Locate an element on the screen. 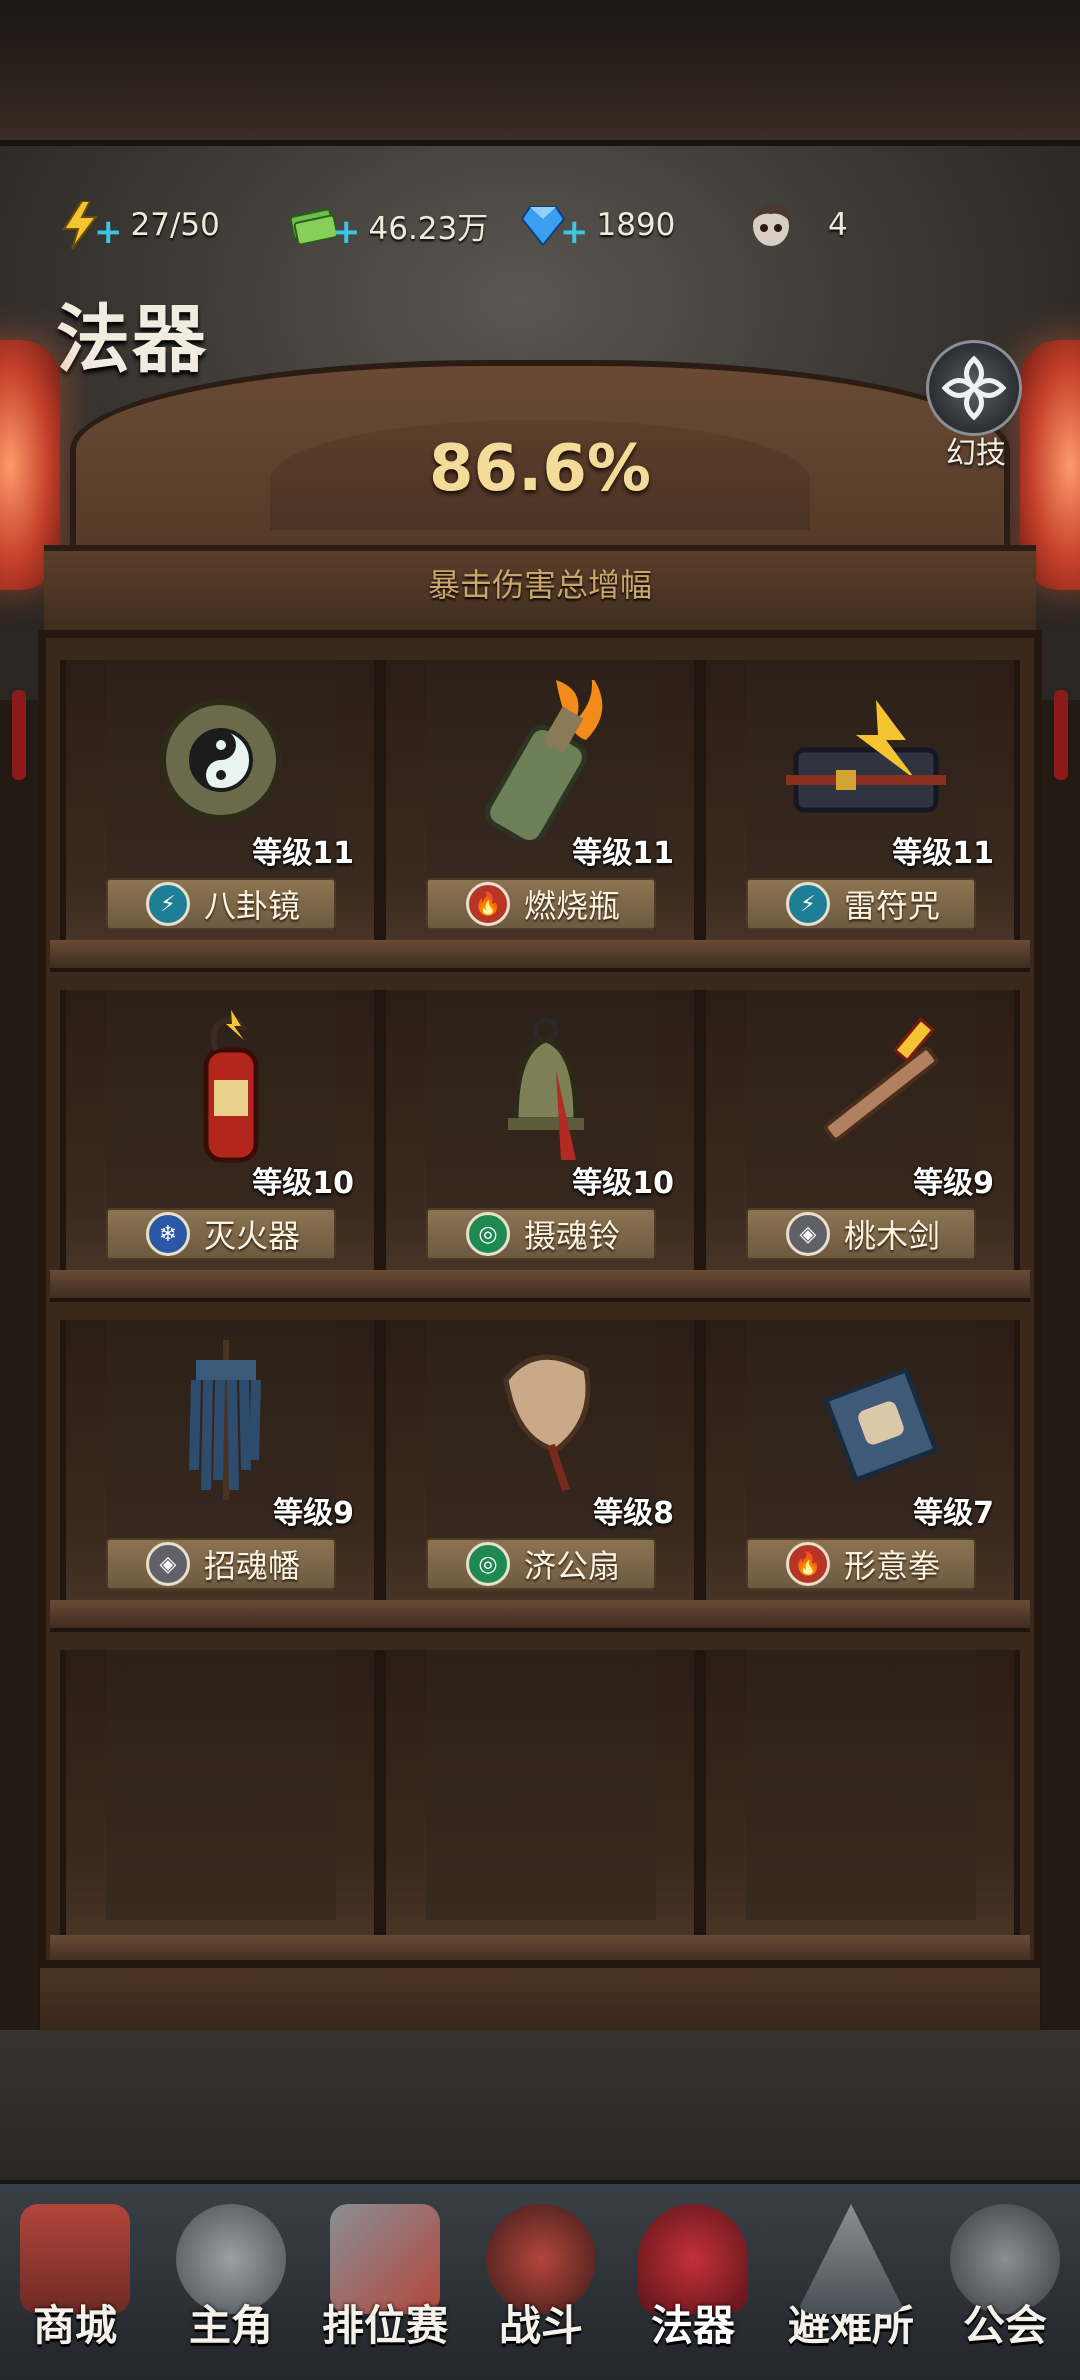 The height and width of the screenshot is (2380, 1080). phantom-skill-label: 幻技 is located at coordinates (976, 453).